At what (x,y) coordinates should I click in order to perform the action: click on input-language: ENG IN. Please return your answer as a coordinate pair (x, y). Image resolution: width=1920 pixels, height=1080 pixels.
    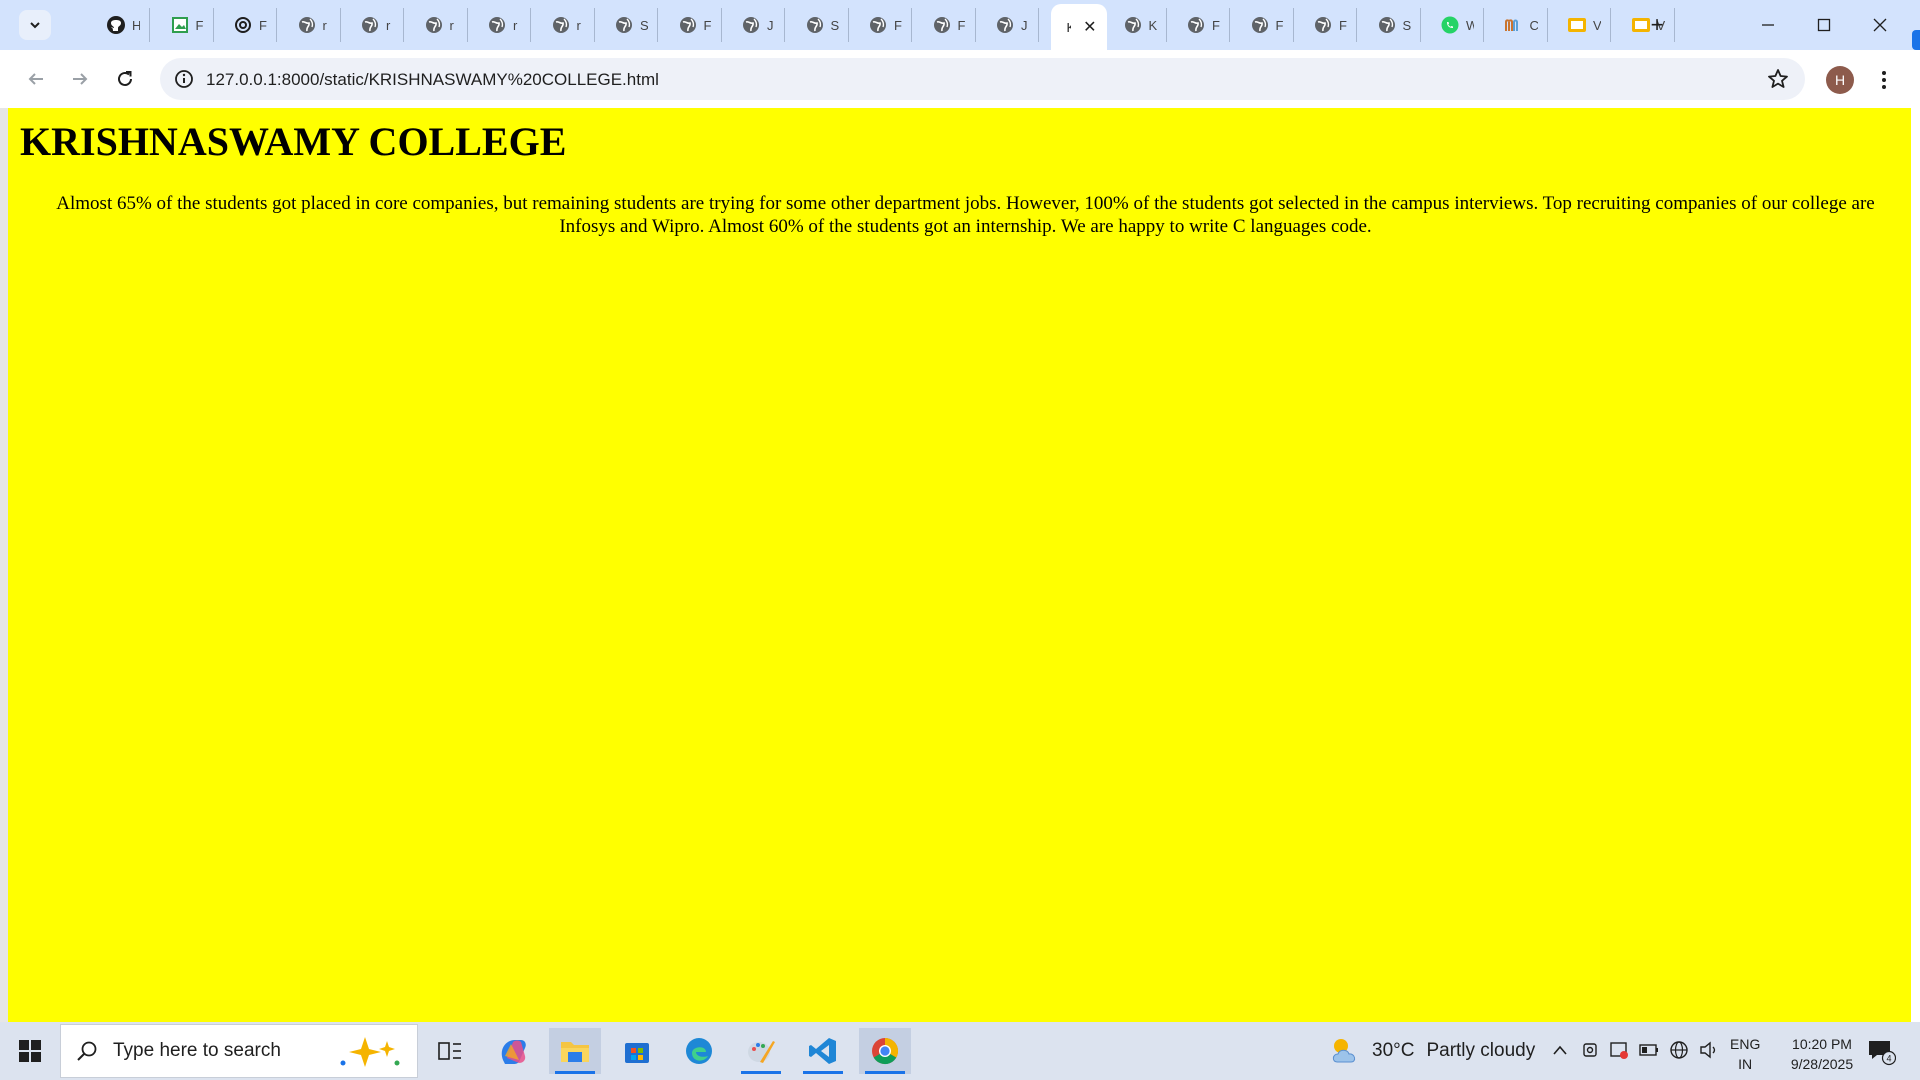
    Looking at the image, I should click on (1745, 1054).